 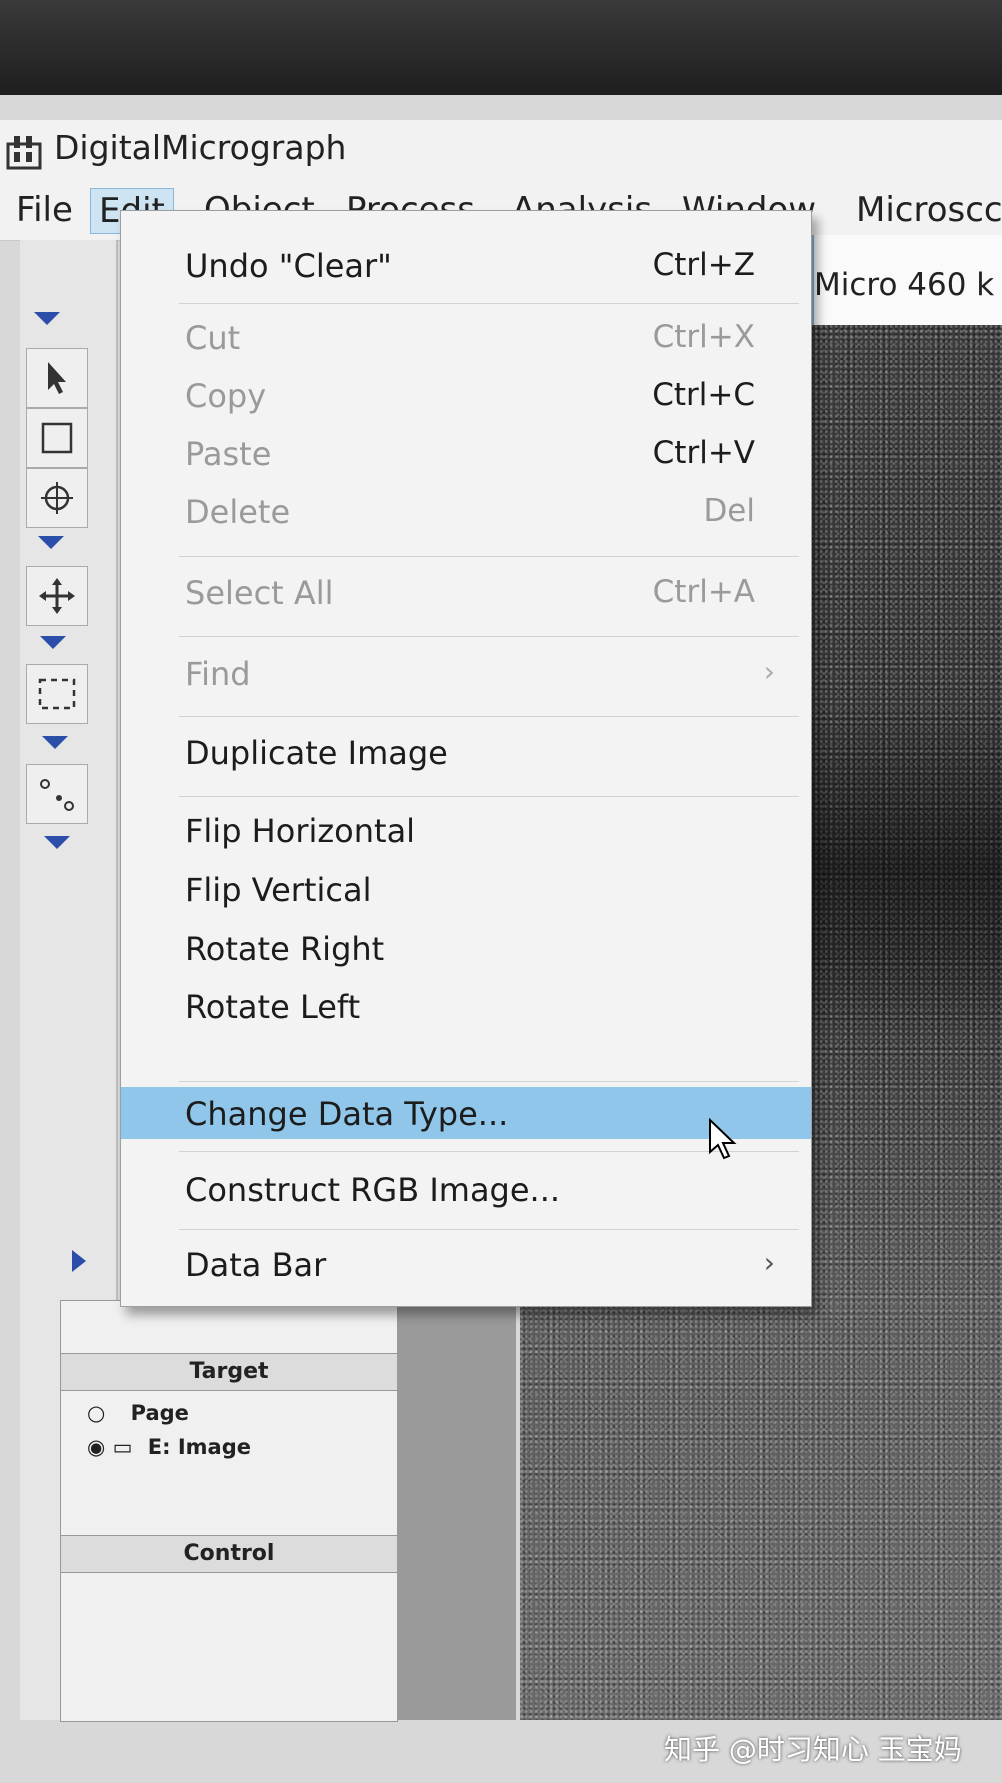 I want to click on menu-item-flip-vertical: Flip Vertical, so click(x=466, y=889).